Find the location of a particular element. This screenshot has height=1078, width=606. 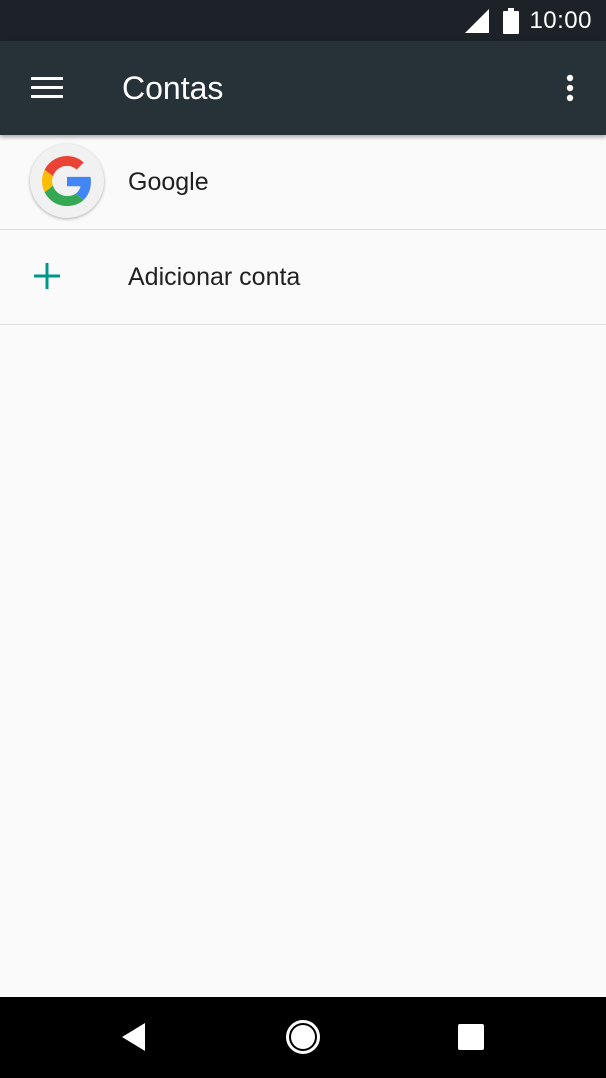

home-button is located at coordinates (303, 1037).